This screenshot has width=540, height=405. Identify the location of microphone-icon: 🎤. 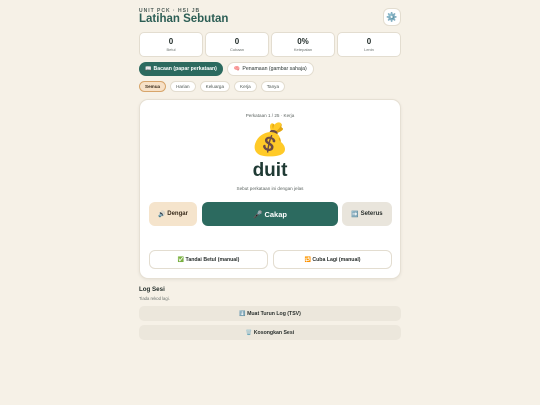
(258, 214).